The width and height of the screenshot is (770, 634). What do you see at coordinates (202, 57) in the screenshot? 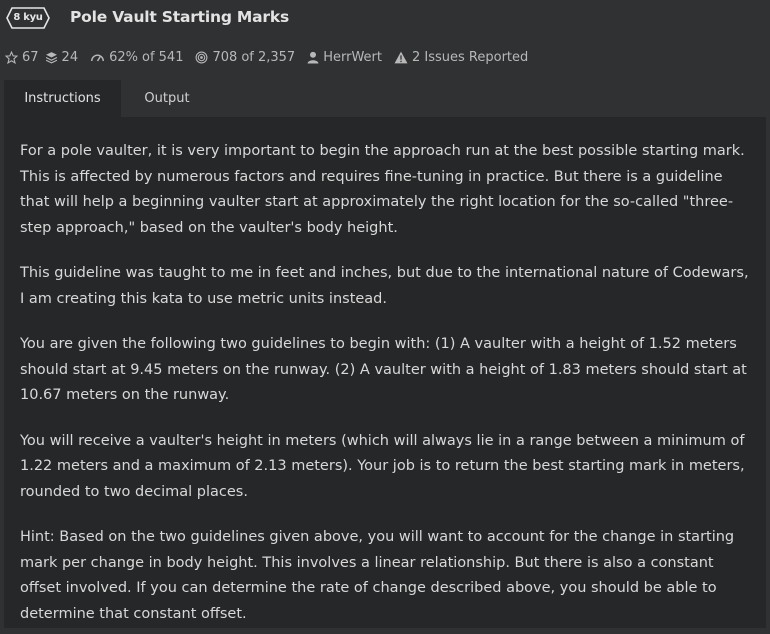
I see `target-icon` at bounding box center [202, 57].